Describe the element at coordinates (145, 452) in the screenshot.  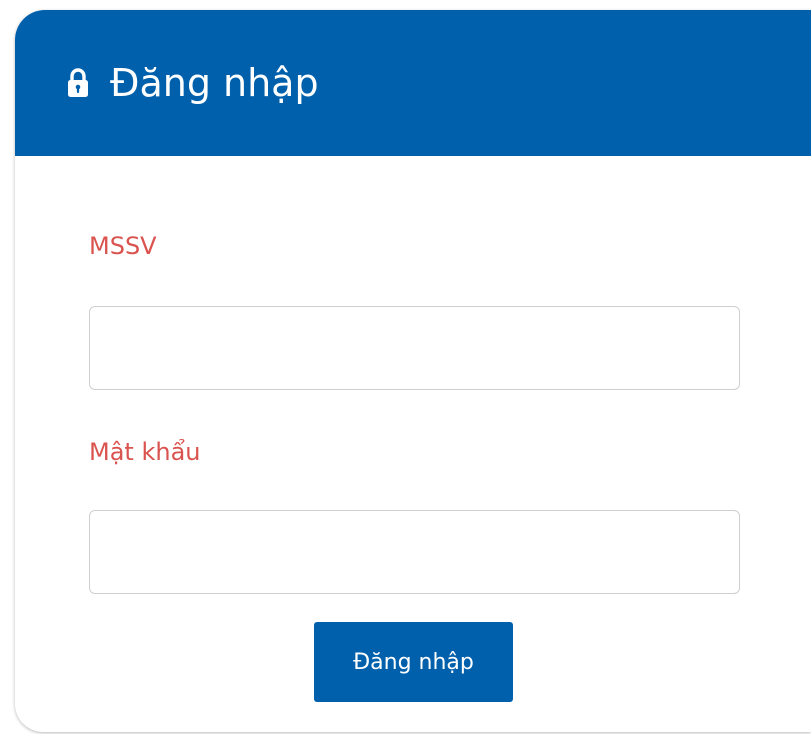
I see `password-label: Mật khẩu` at that location.